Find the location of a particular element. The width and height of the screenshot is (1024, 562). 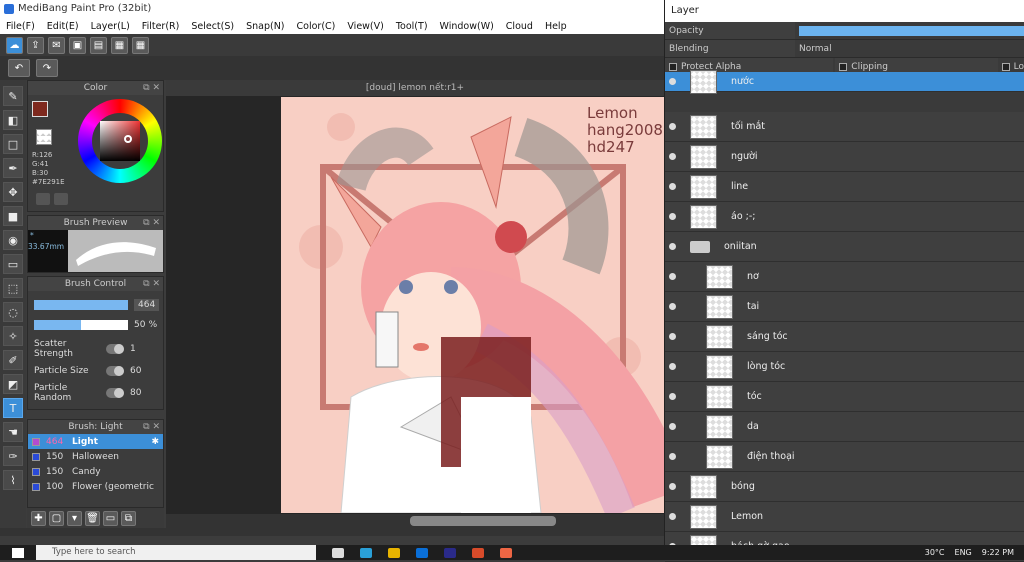

comment-icon: ✉ is located at coordinates (56, 45).